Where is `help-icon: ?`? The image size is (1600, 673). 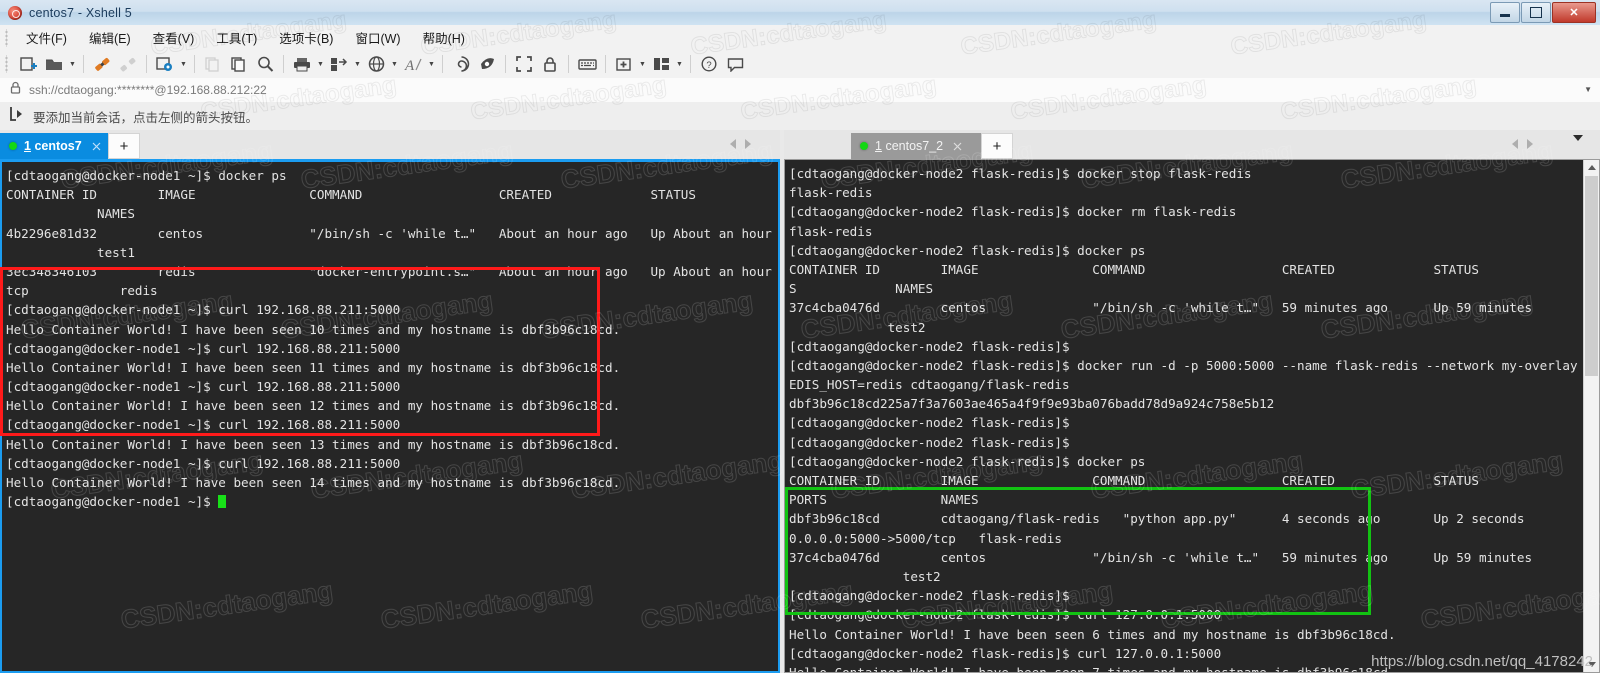 help-icon: ? is located at coordinates (709, 64).